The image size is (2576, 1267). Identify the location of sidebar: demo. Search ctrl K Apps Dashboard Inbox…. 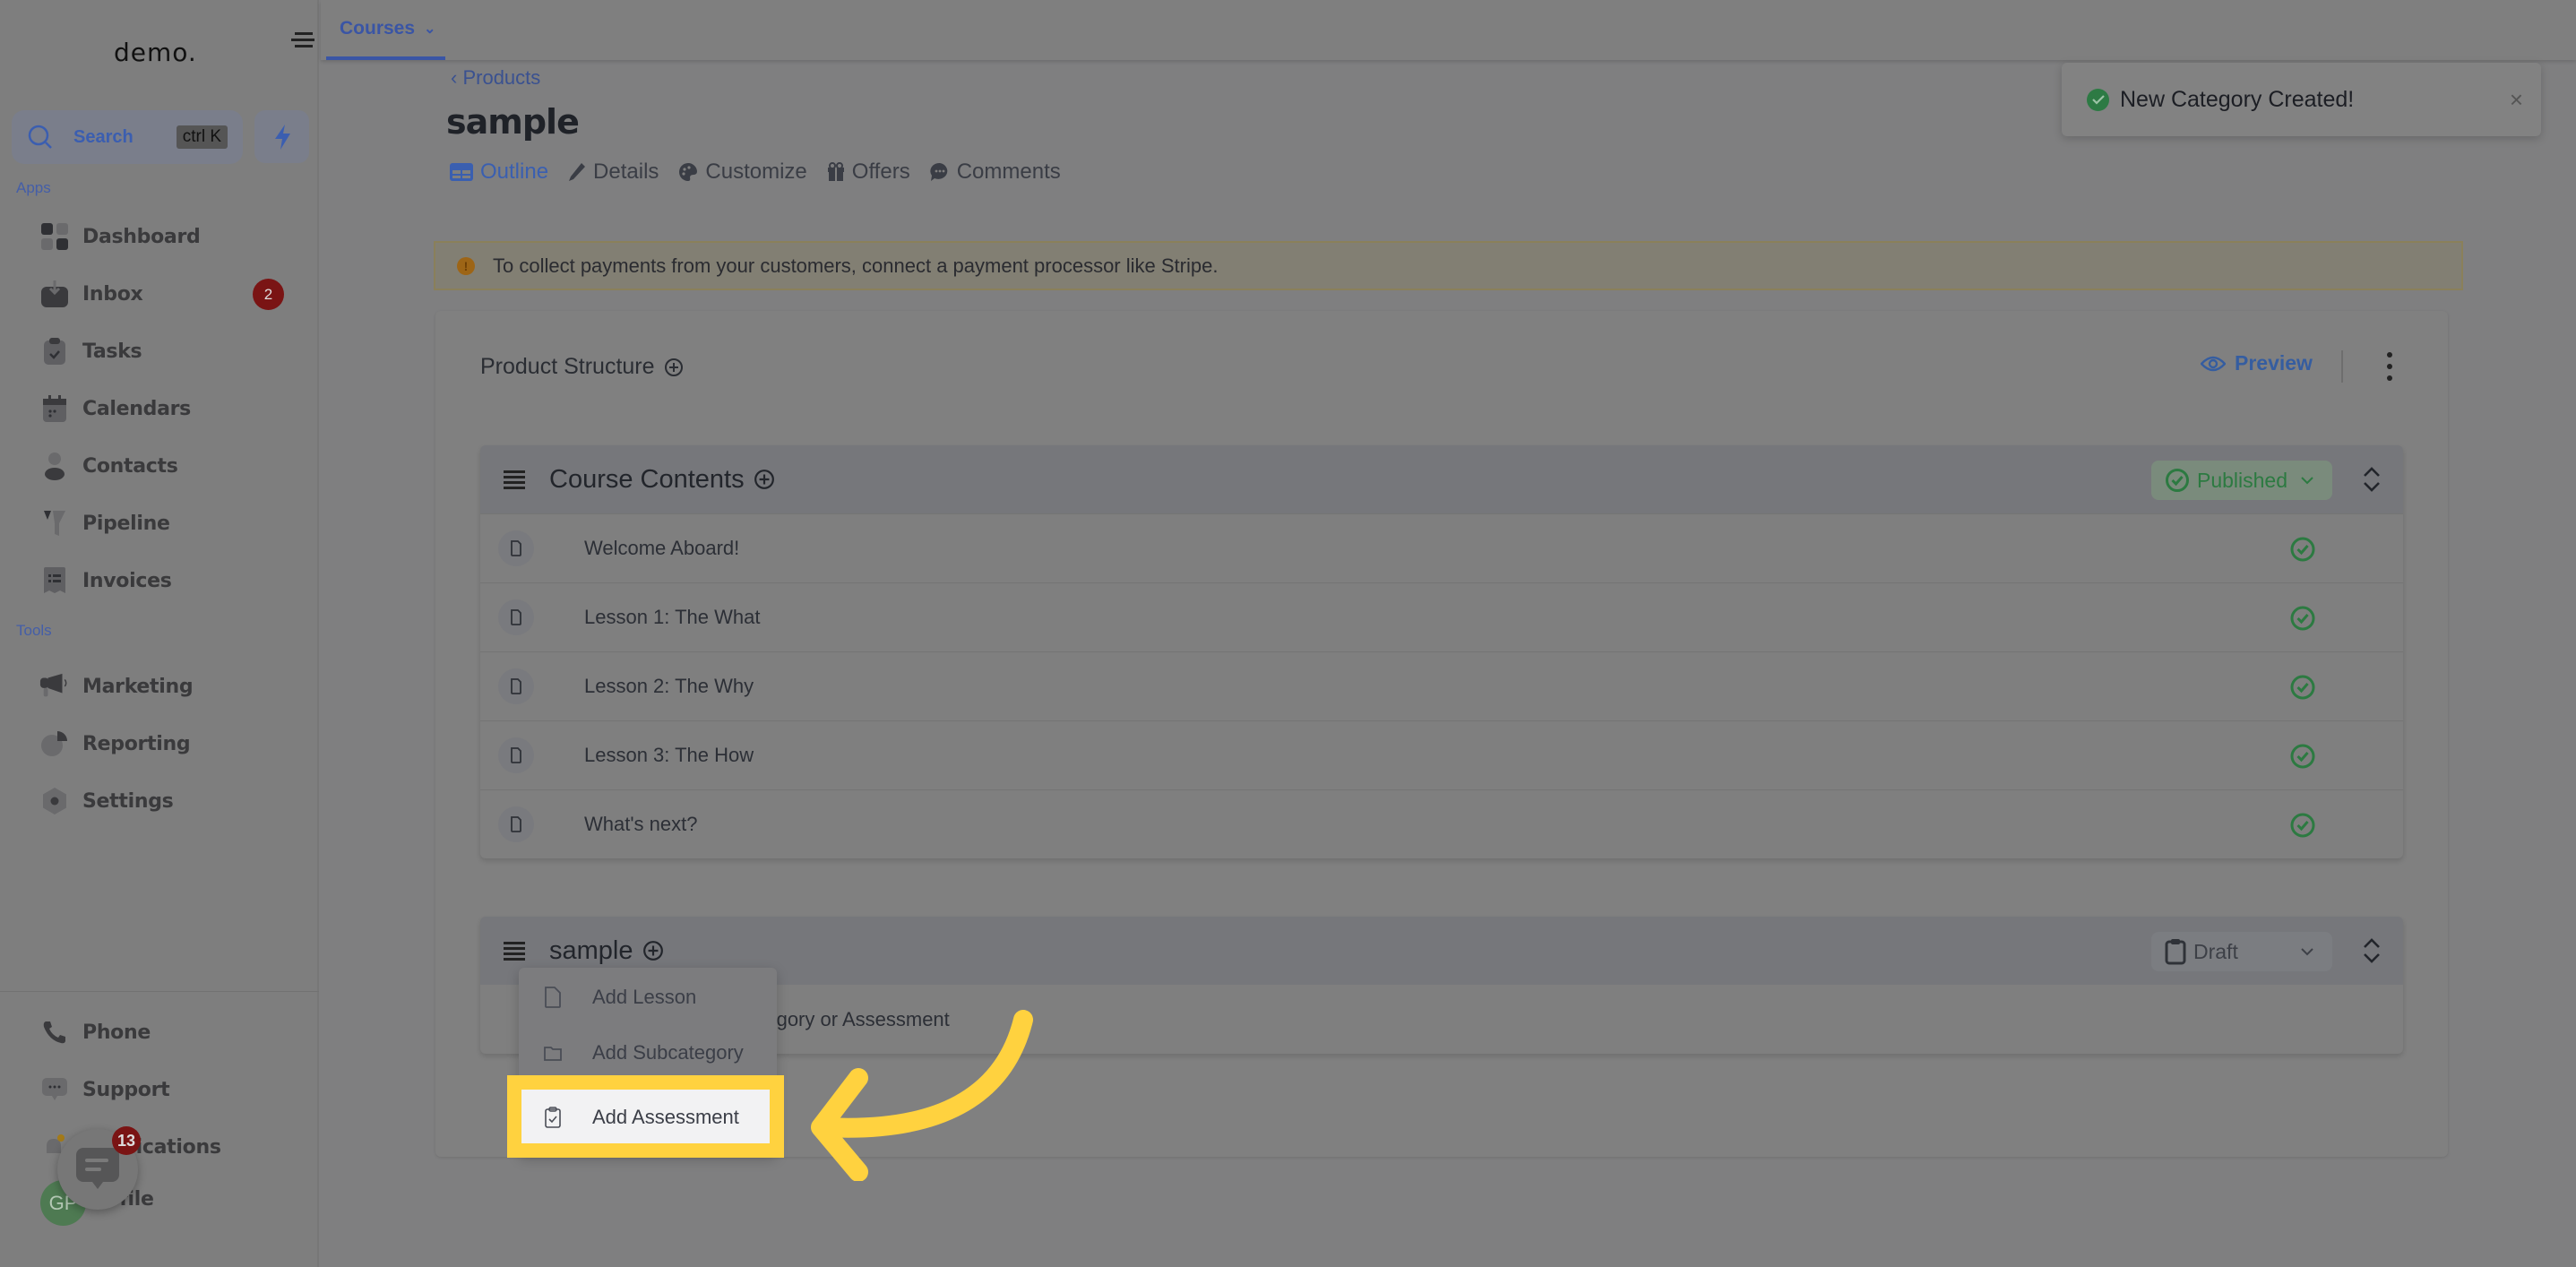
(159, 633).